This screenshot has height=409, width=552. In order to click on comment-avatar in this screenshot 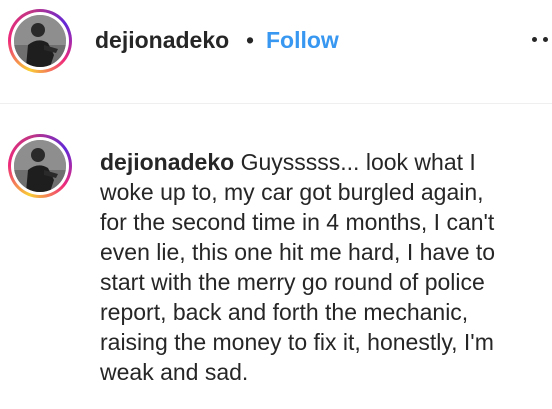, I will do `click(40, 166)`.